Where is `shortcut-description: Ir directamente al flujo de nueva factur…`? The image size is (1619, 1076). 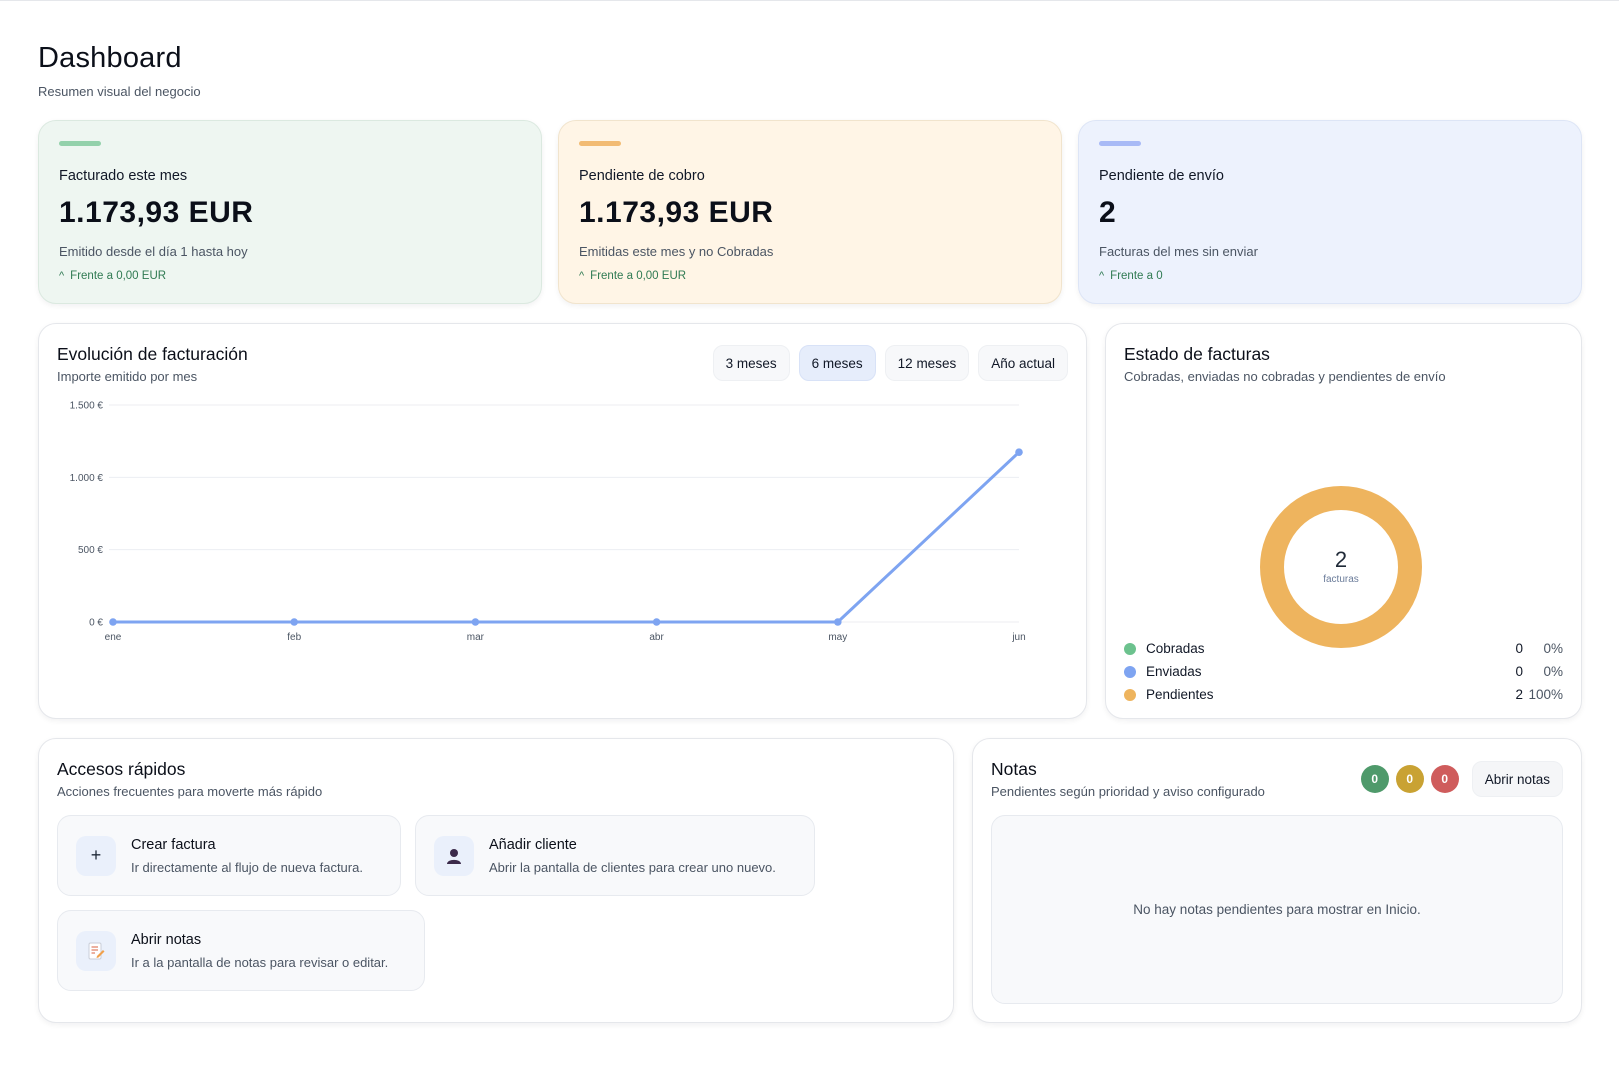 shortcut-description: Ir directamente al flujo de nueva factur… is located at coordinates (247, 867).